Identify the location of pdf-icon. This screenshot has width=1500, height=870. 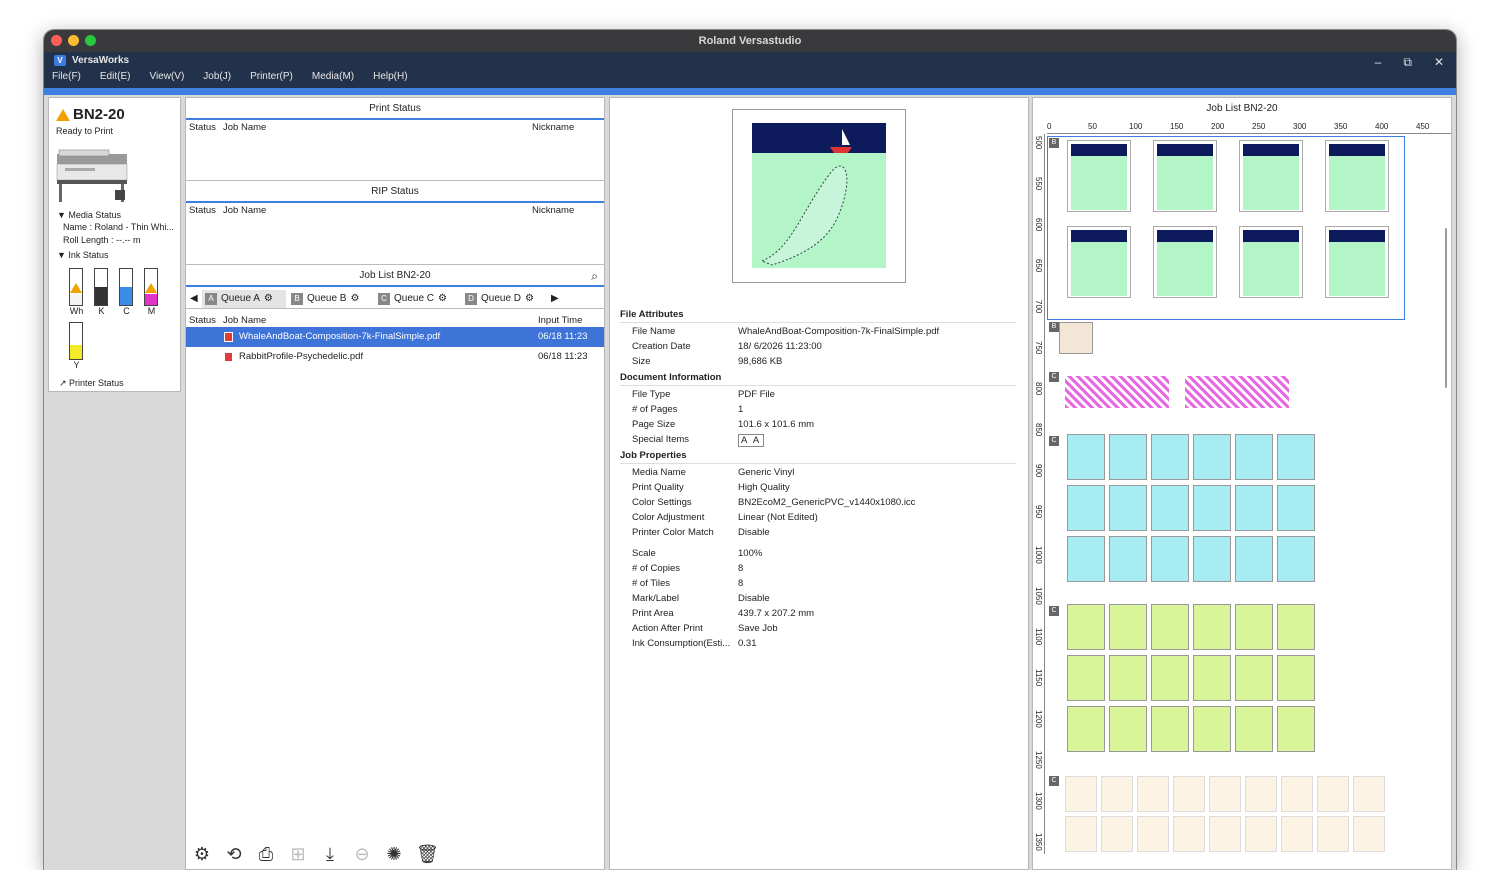
(228, 337).